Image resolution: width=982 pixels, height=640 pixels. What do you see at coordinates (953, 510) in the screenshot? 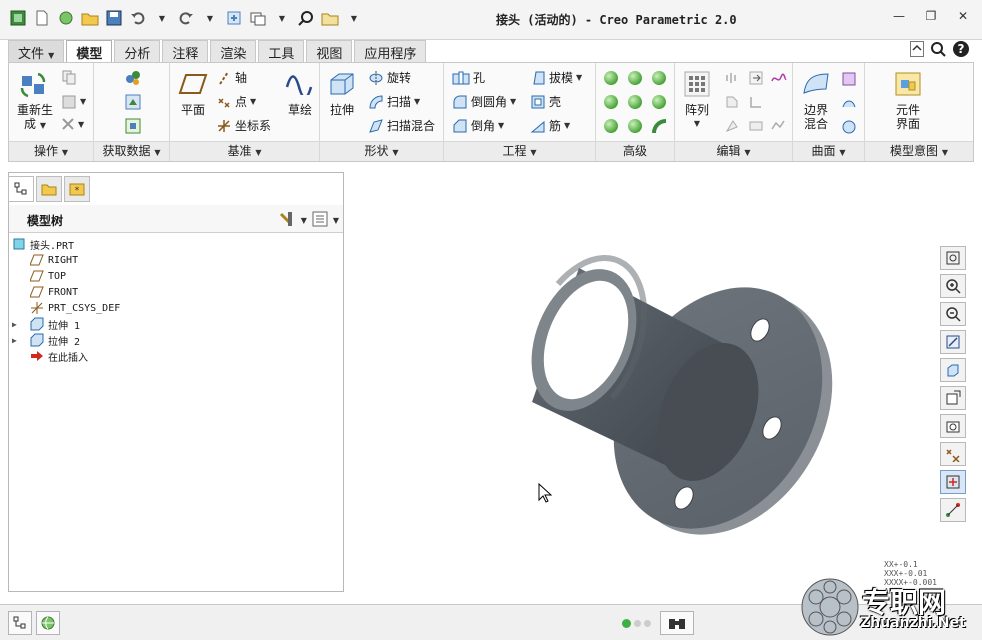
I see `annotation-display-button` at bounding box center [953, 510].